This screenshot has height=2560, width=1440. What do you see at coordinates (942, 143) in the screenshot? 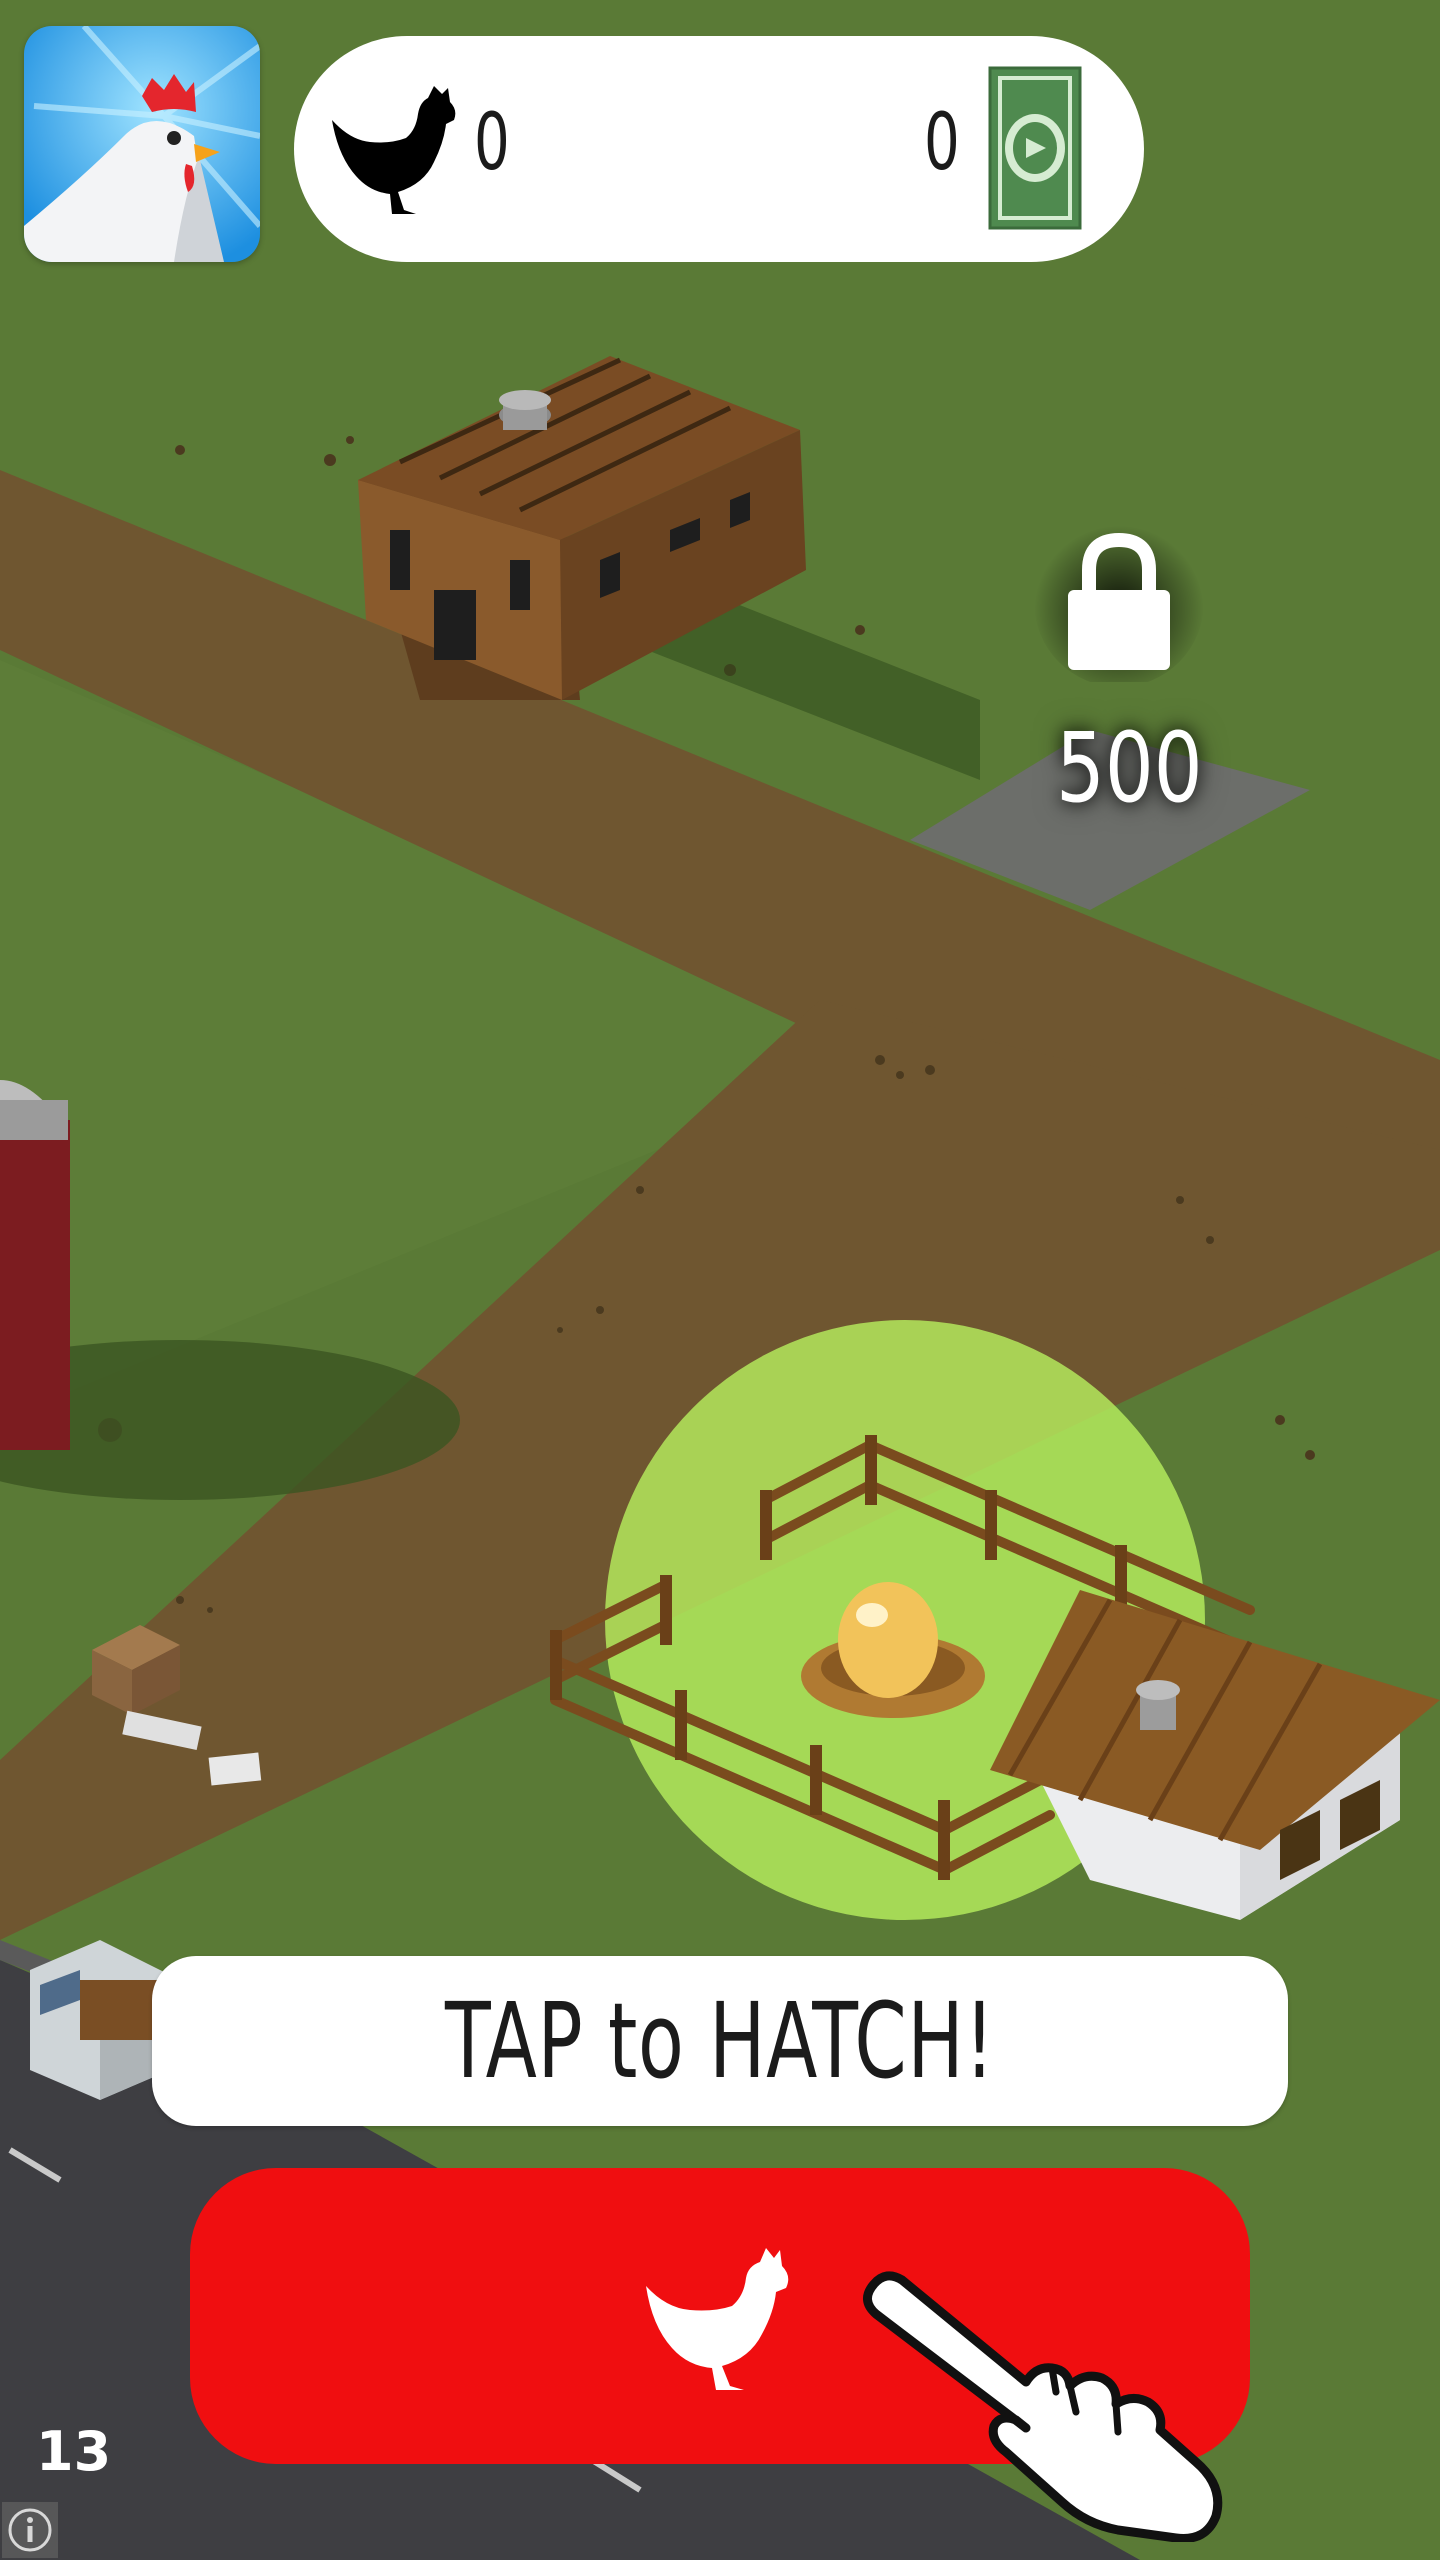
I see `money-count: 0` at bounding box center [942, 143].